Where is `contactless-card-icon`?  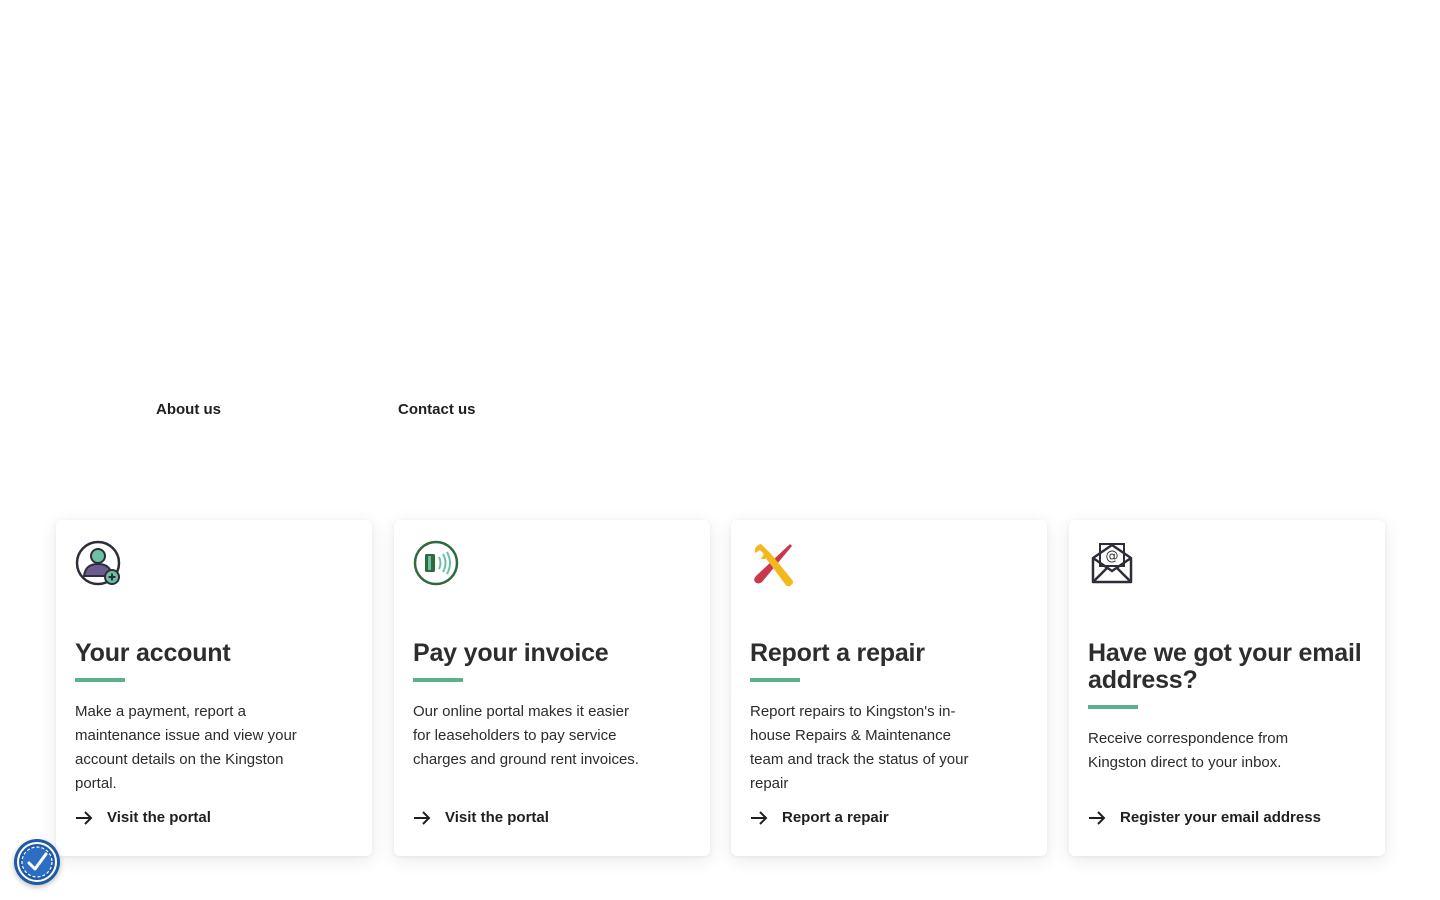
contactless-card-icon is located at coordinates (436, 563).